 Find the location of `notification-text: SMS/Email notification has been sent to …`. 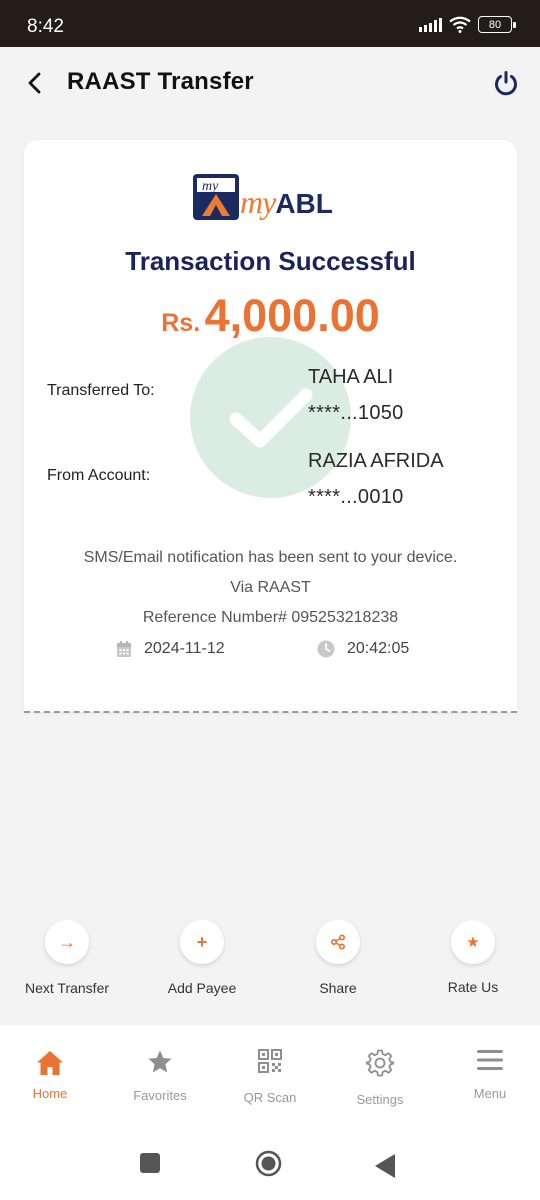

notification-text: SMS/Email notification has been sent to … is located at coordinates (270, 557).